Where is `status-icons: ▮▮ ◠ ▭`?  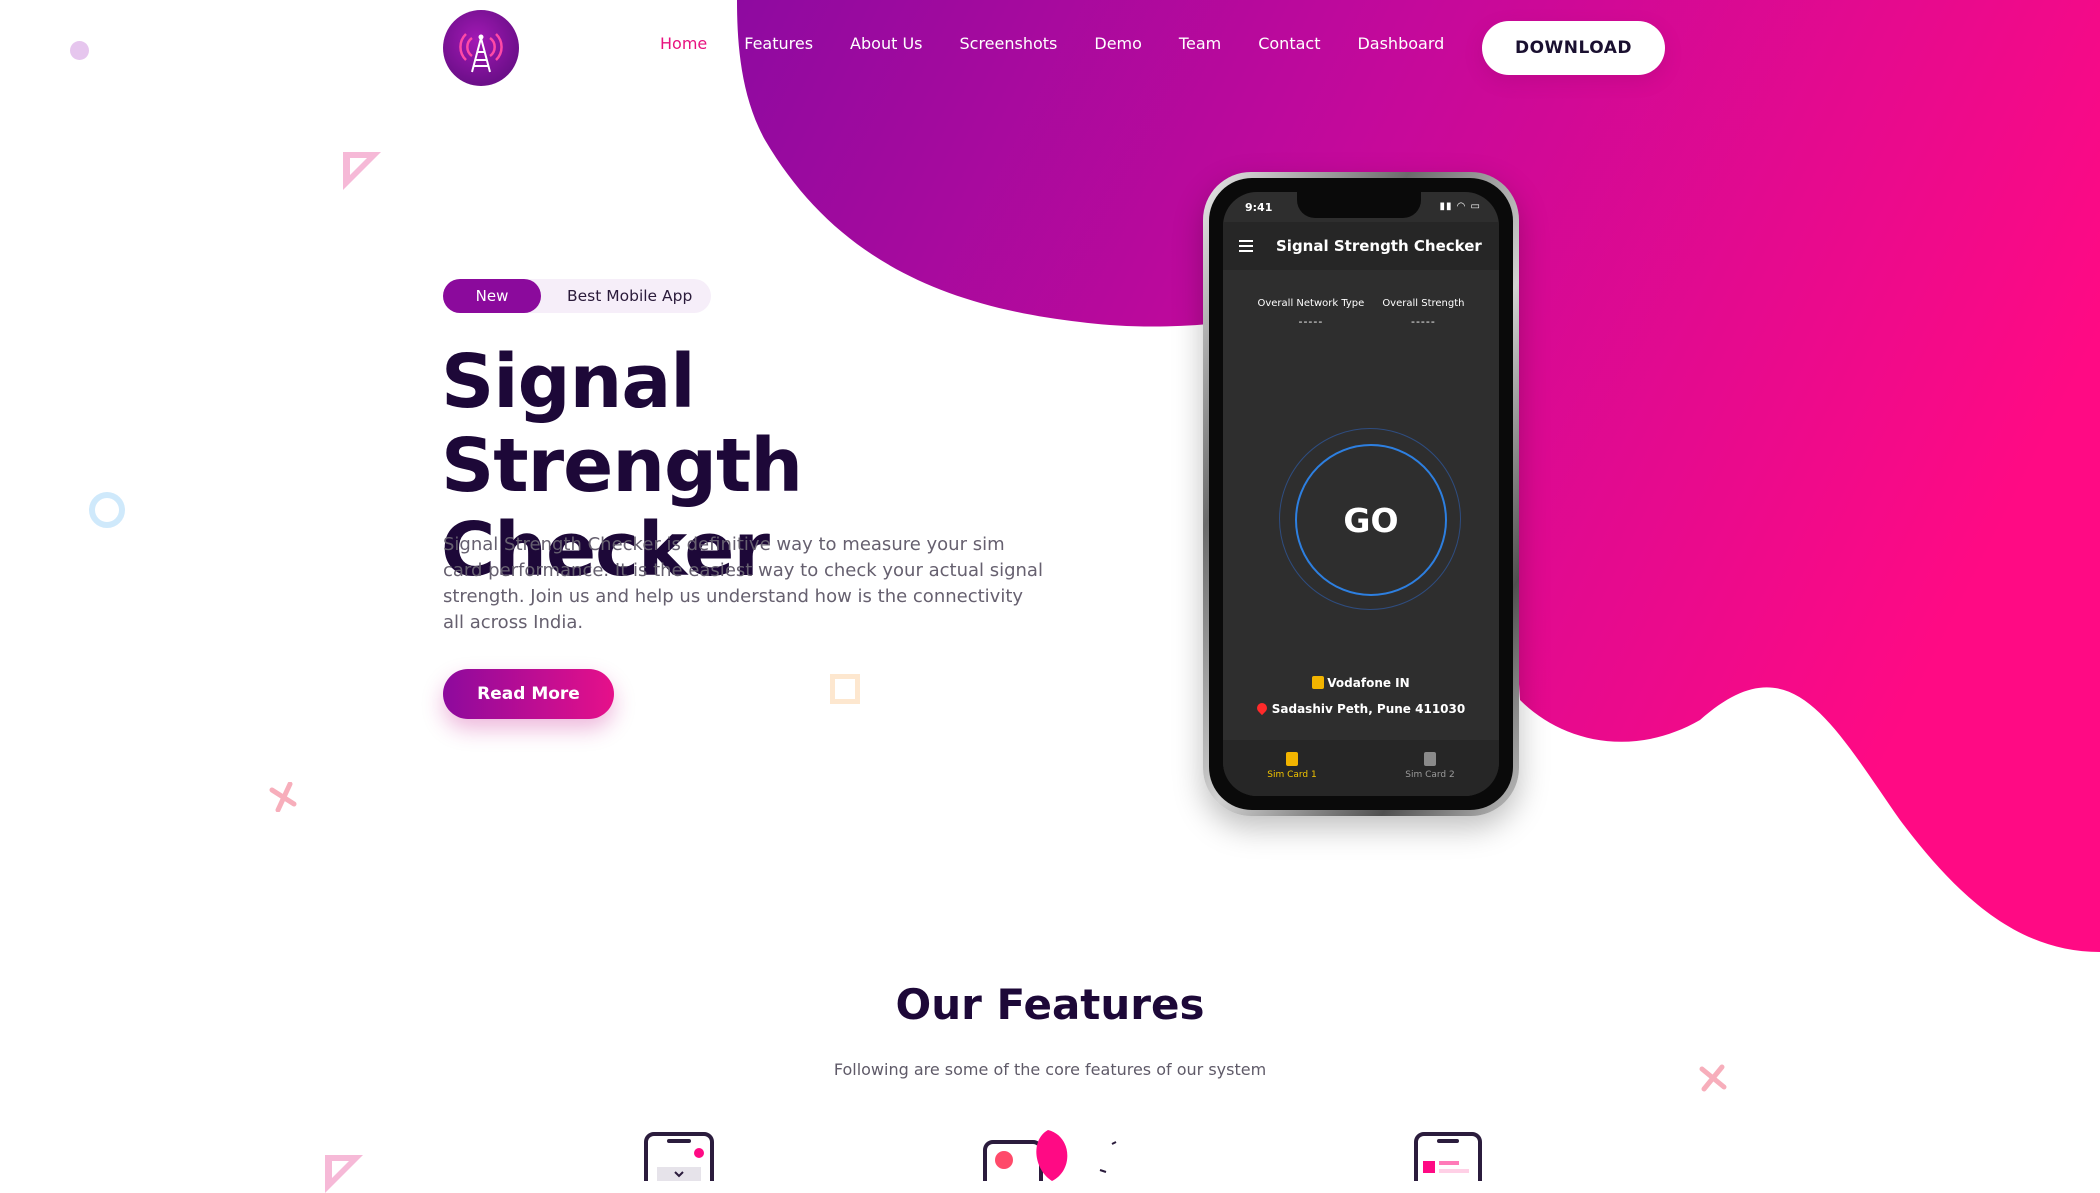
status-icons: ▮▮ ◠ ▭ is located at coordinates (1460, 206).